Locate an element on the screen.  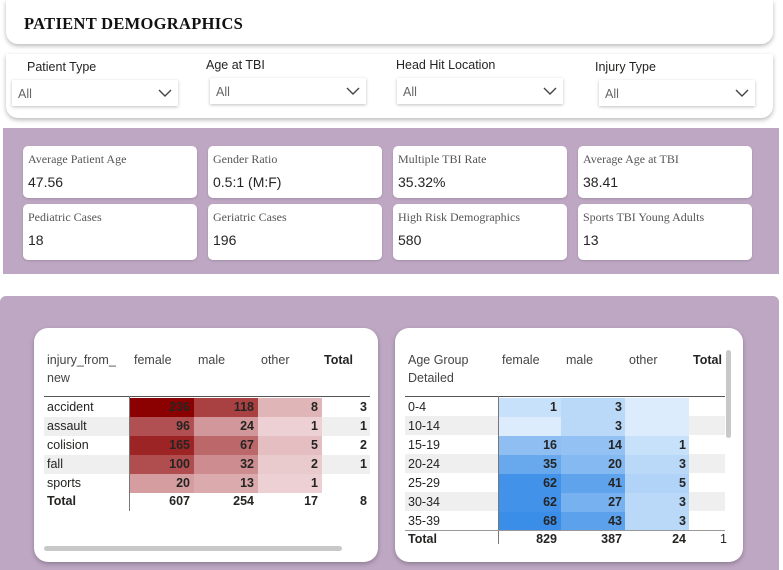
row-label: 15-19 is located at coordinates (424, 445).